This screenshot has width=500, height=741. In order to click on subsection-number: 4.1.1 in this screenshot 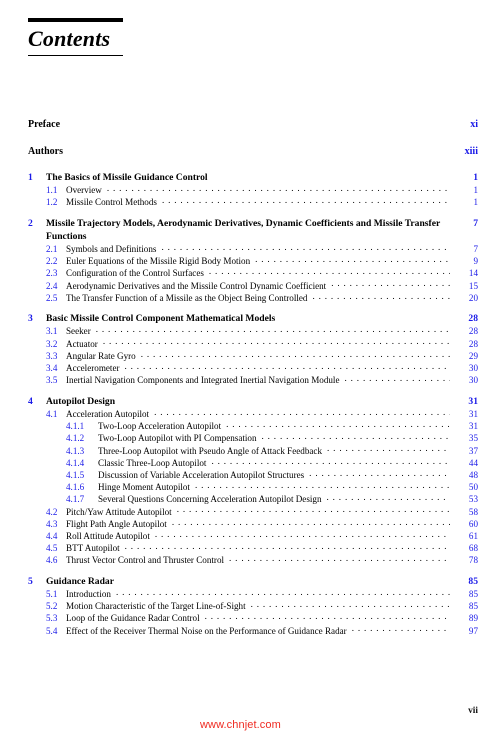, I will do `click(75, 426)`.